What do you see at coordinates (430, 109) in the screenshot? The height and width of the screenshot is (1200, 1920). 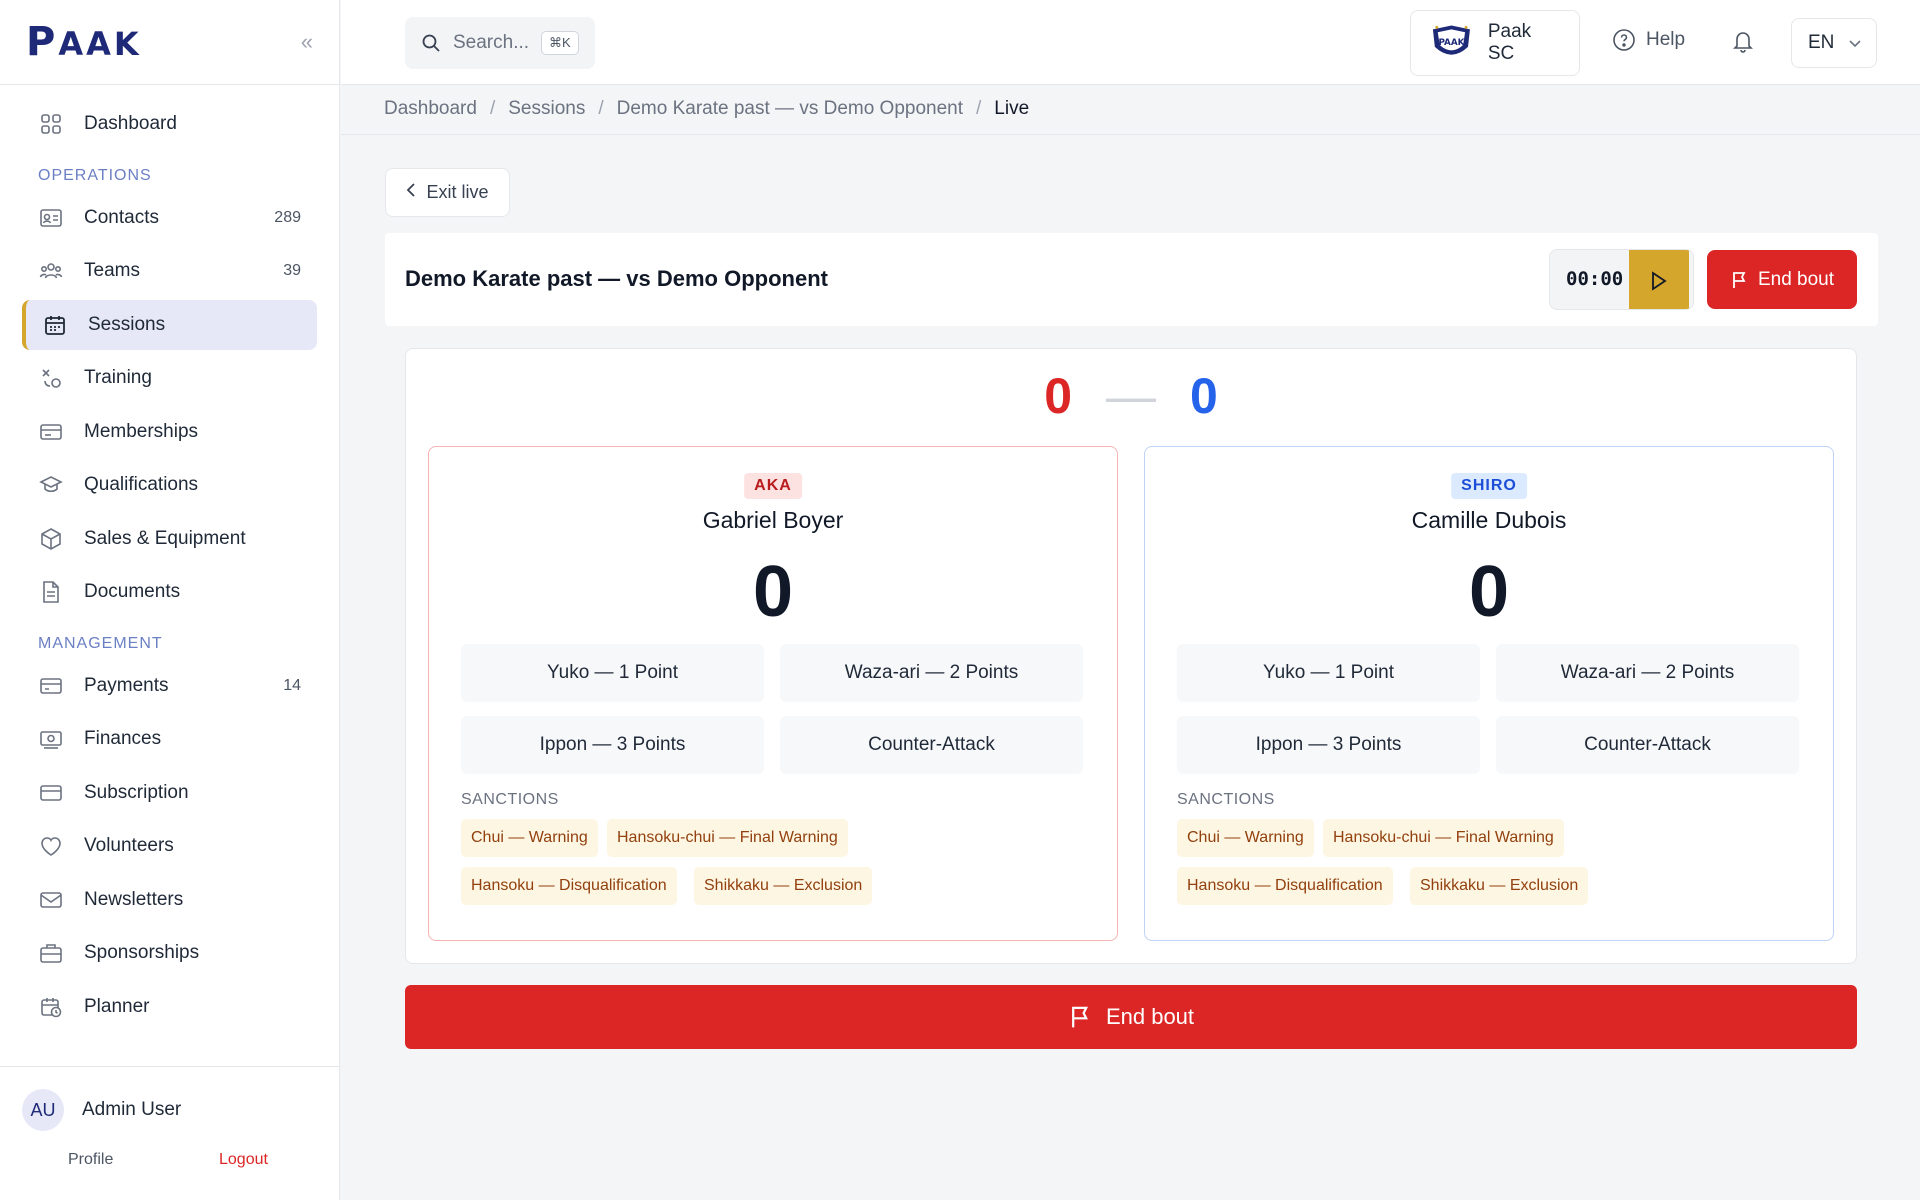 I see `breadcrumb-dashboard: Dashboard` at bounding box center [430, 109].